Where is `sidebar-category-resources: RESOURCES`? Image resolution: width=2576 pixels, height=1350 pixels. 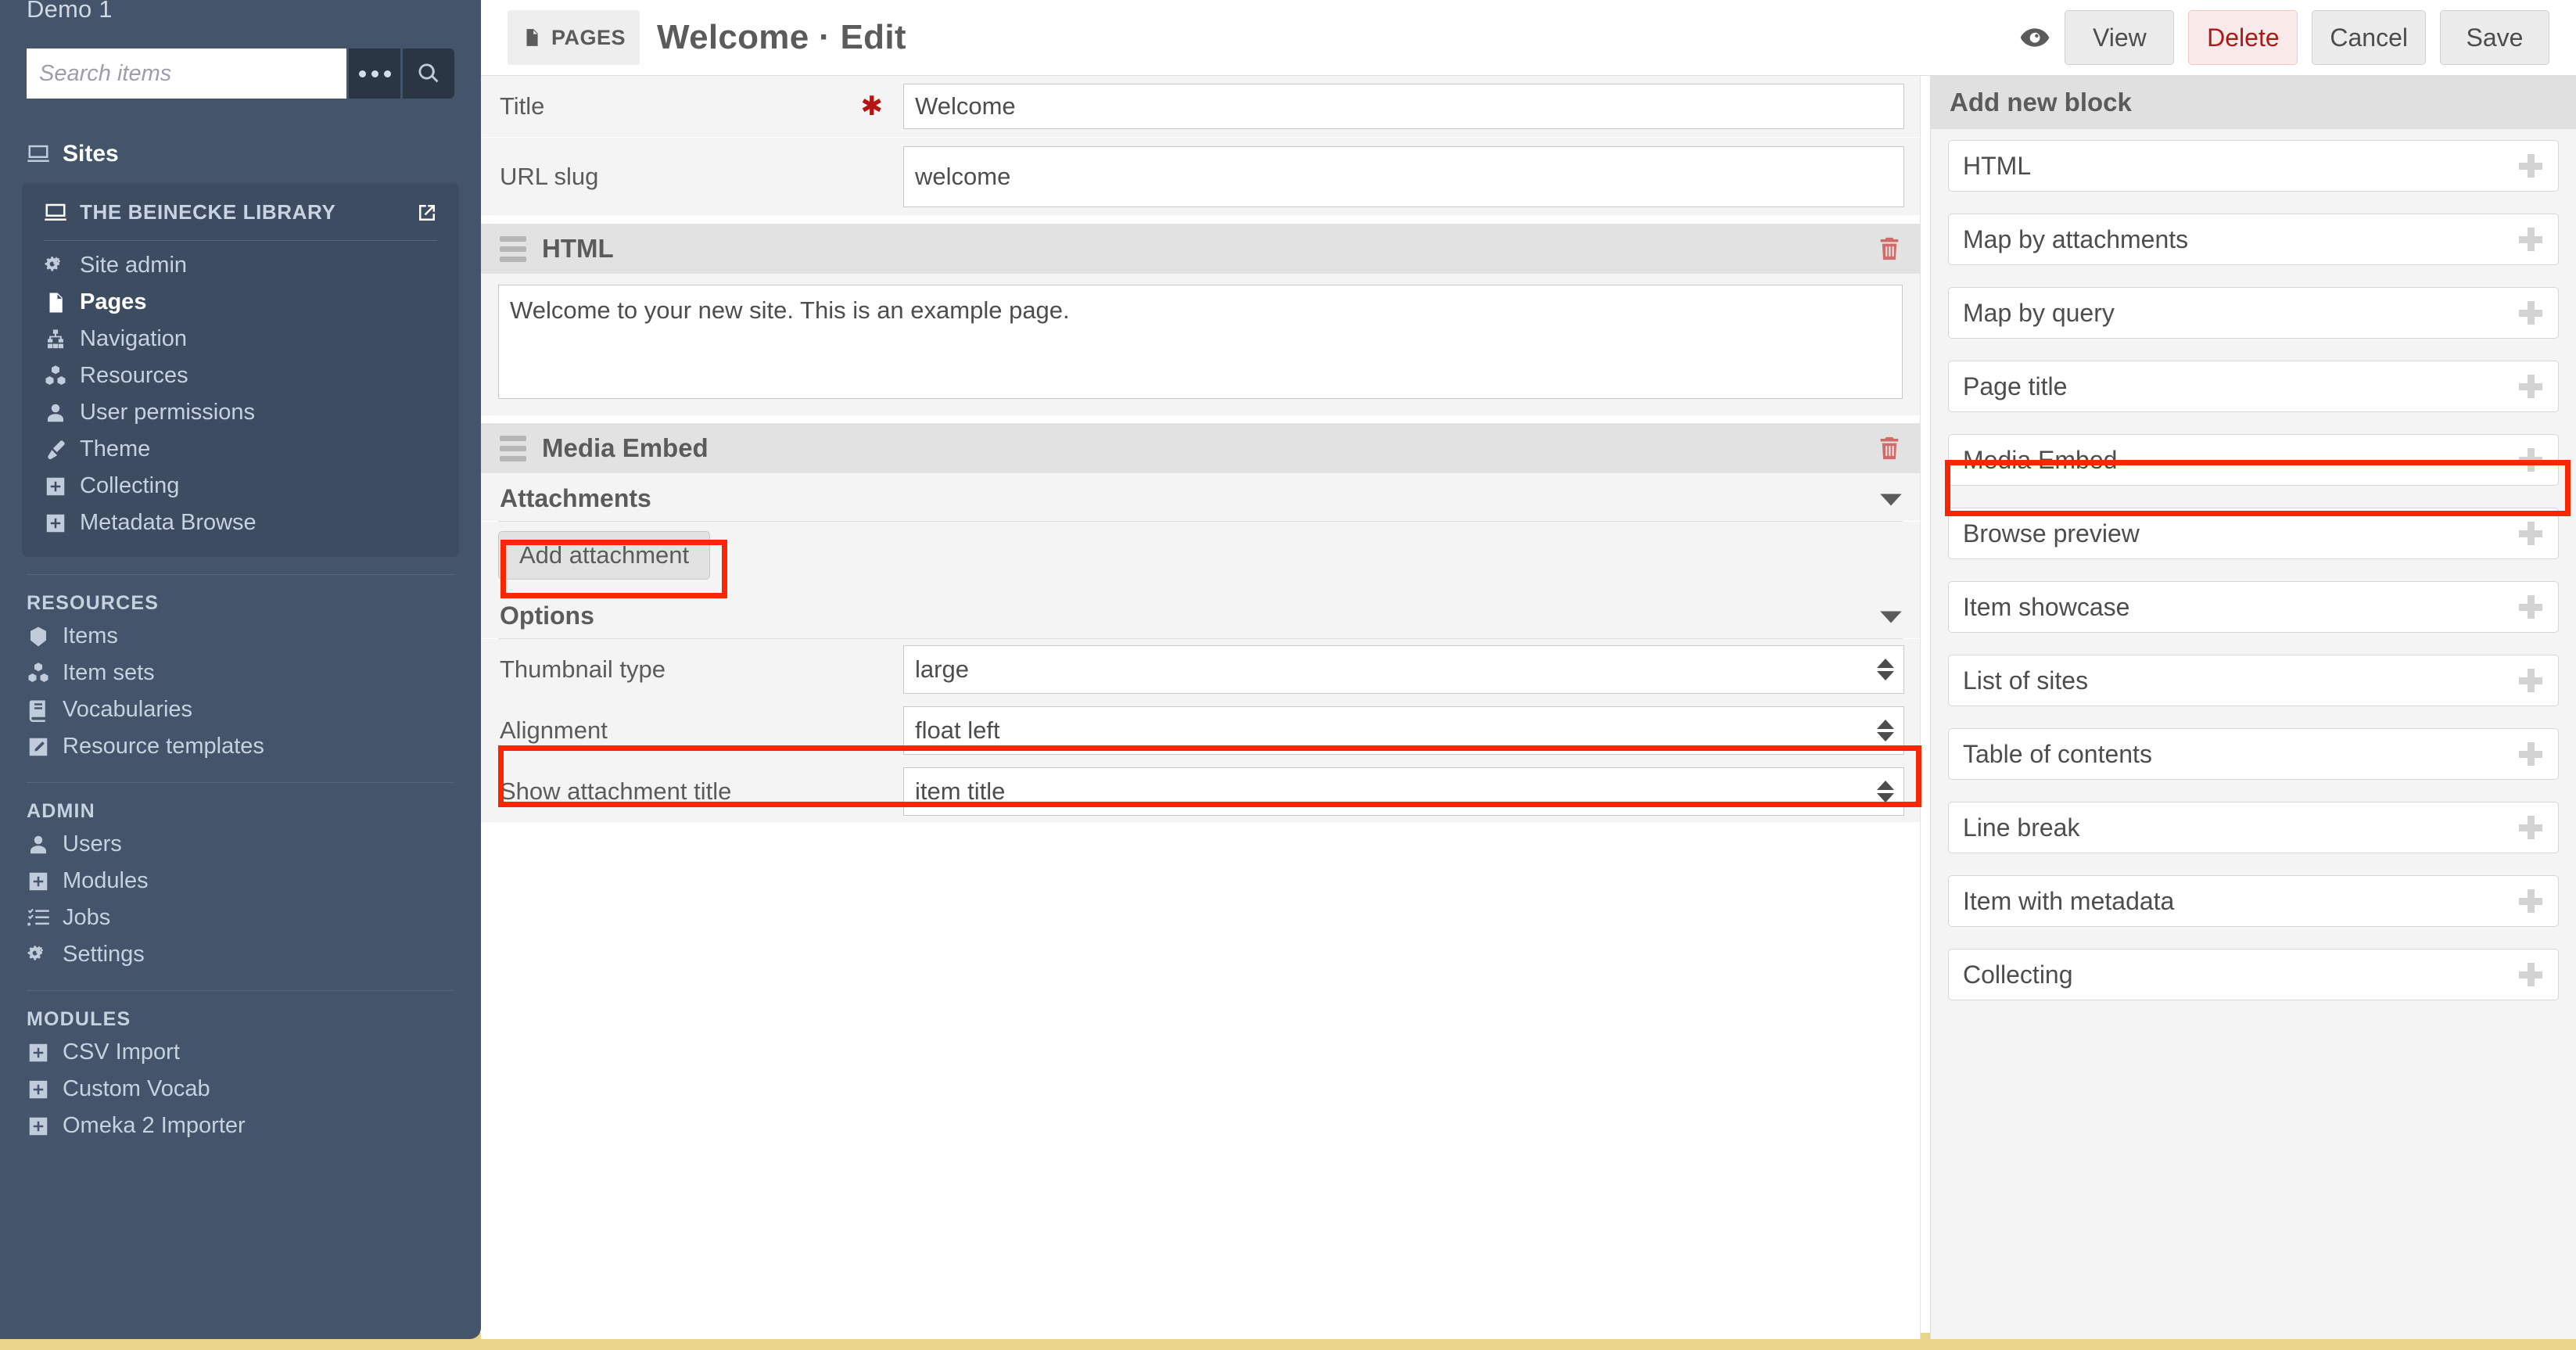
sidebar-category-resources: RESOURCES is located at coordinates (93, 603).